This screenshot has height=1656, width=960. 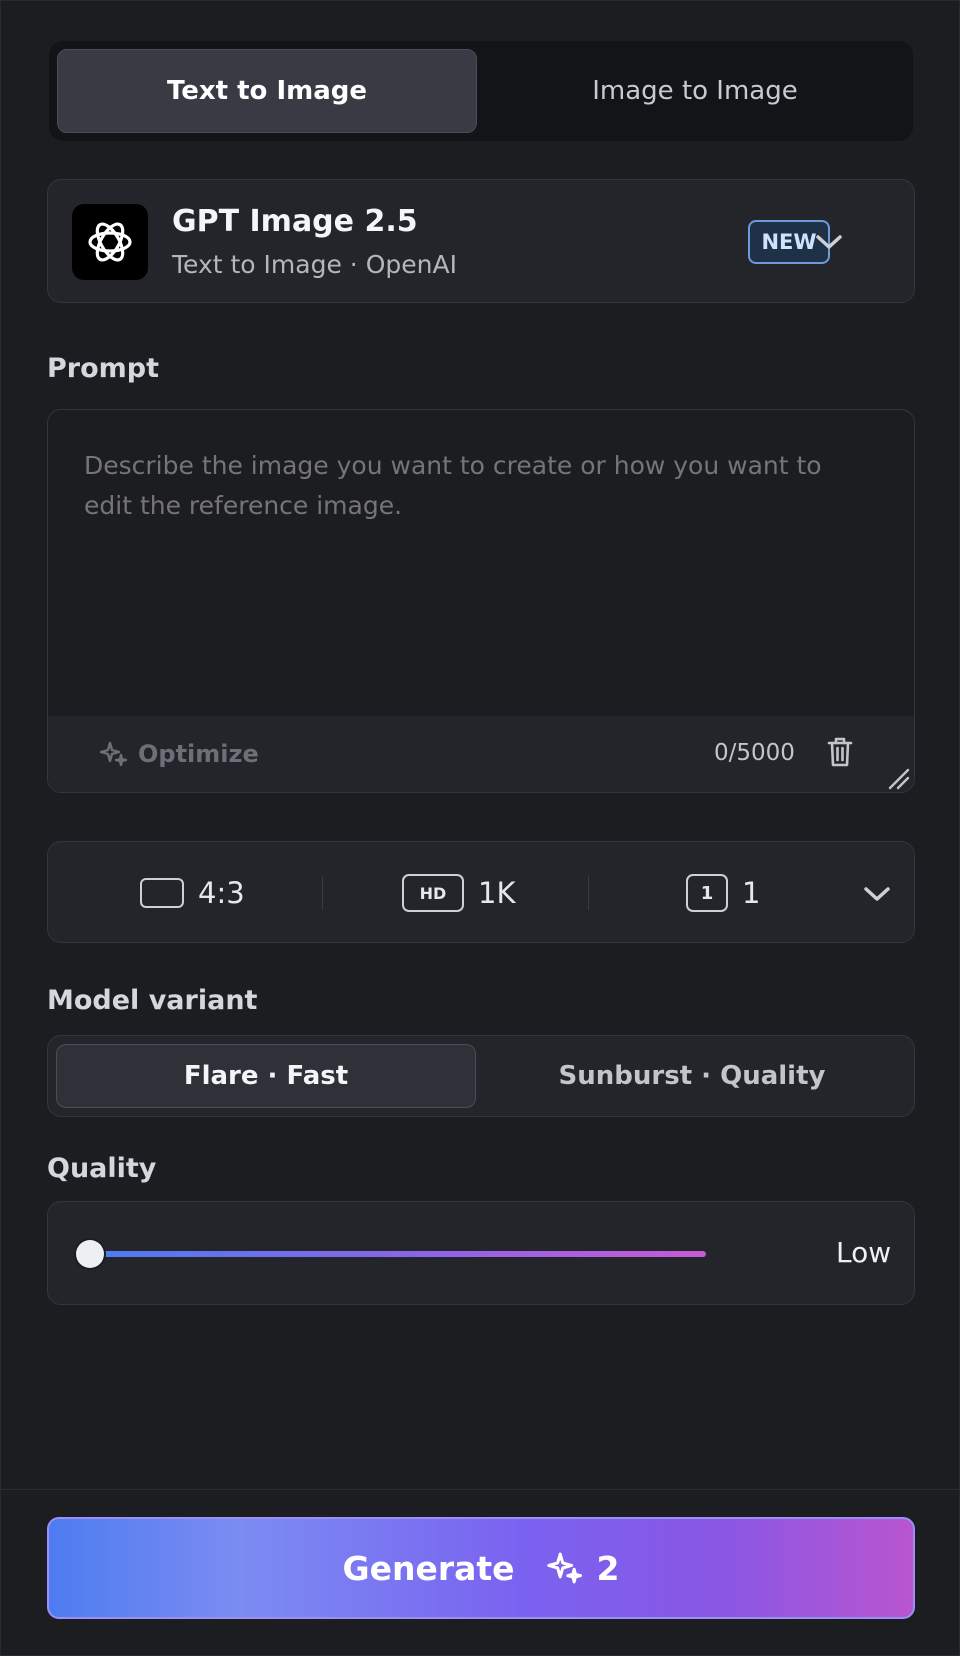 What do you see at coordinates (692, 1076) in the screenshot?
I see `variant-sunburst-quality: Sunburst · Quality` at bounding box center [692, 1076].